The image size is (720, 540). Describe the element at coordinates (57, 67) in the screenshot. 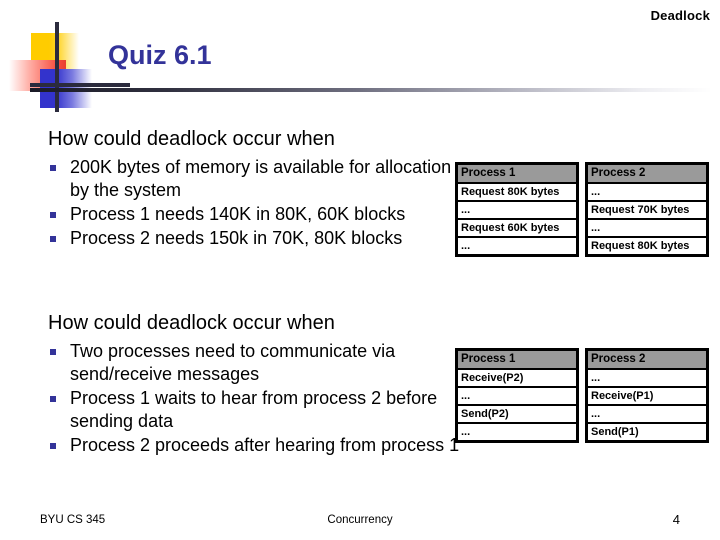

I see `crosshair-vertical-icon` at that location.